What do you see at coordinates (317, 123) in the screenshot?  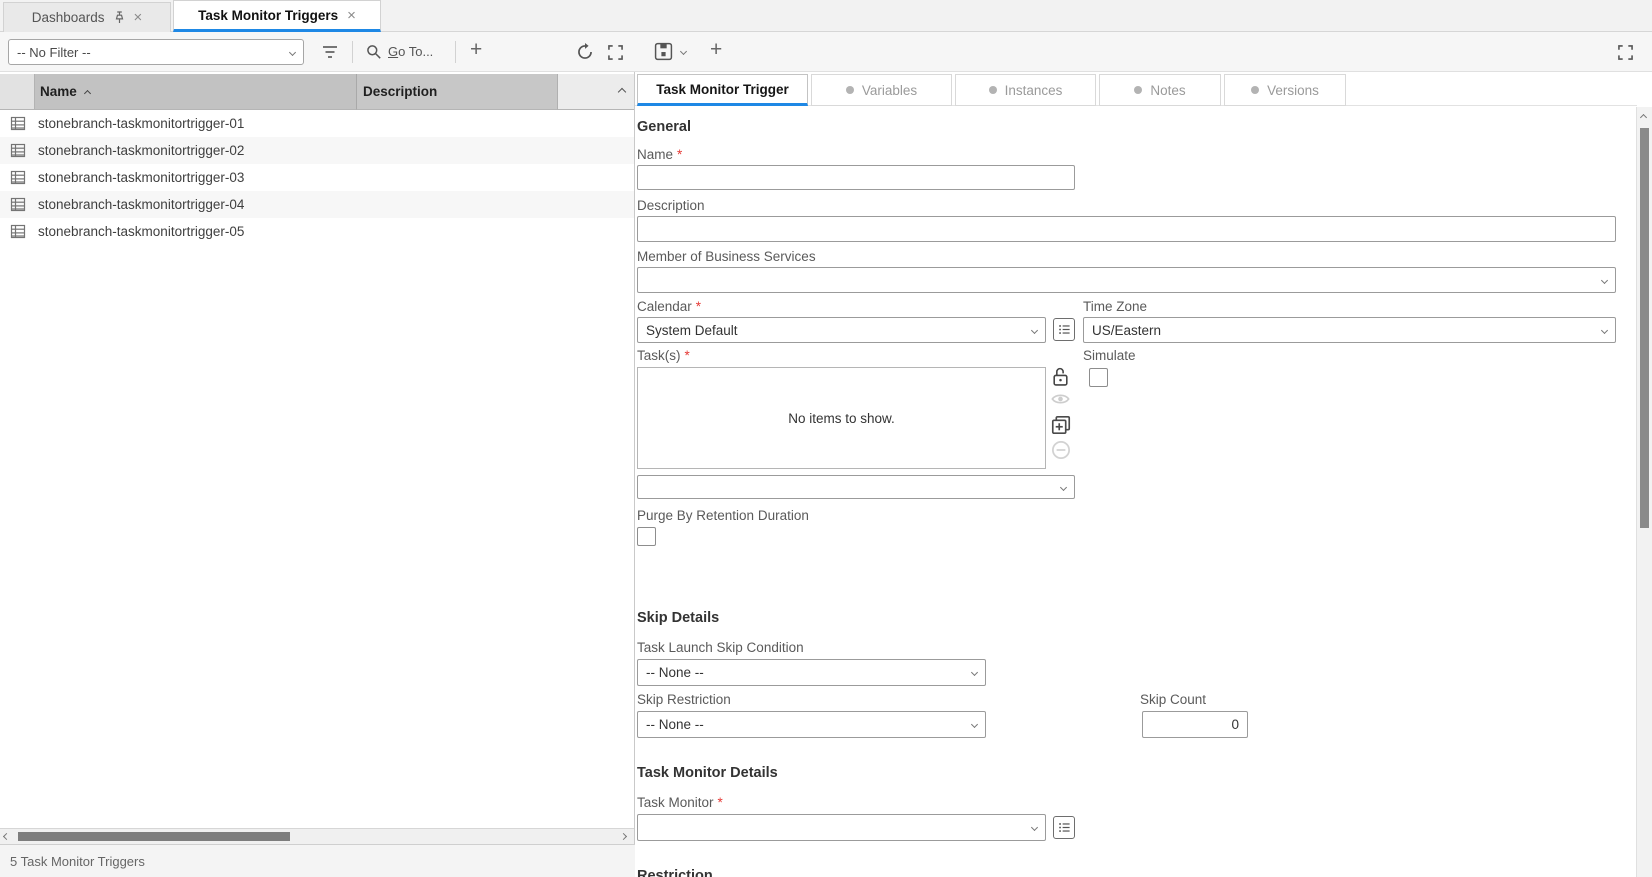 I see `table-row: stonebranch-taskmonitortrigger-01` at bounding box center [317, 123].